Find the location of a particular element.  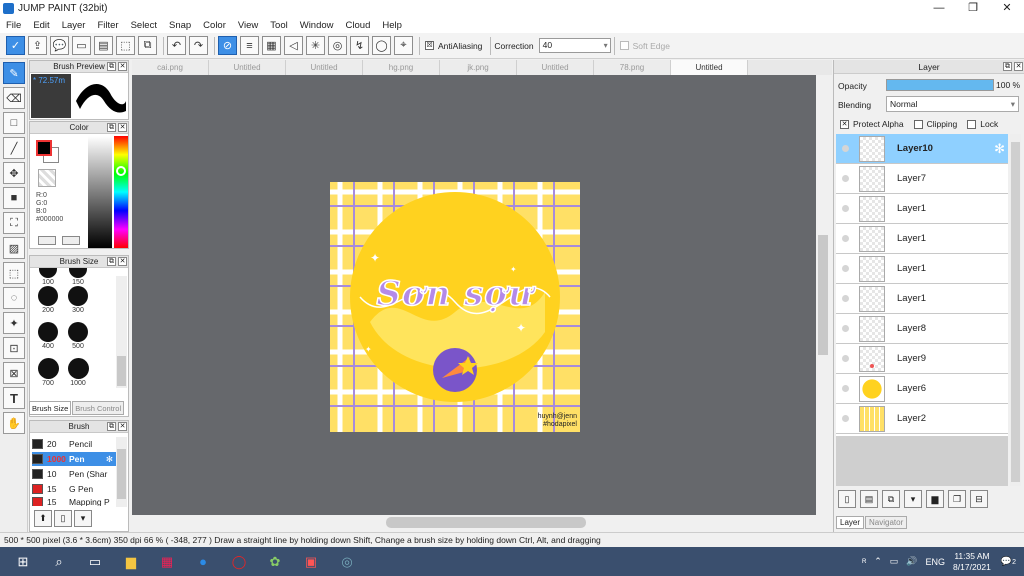

cortana-icon: ◎ is located at coordinates (347, 562).